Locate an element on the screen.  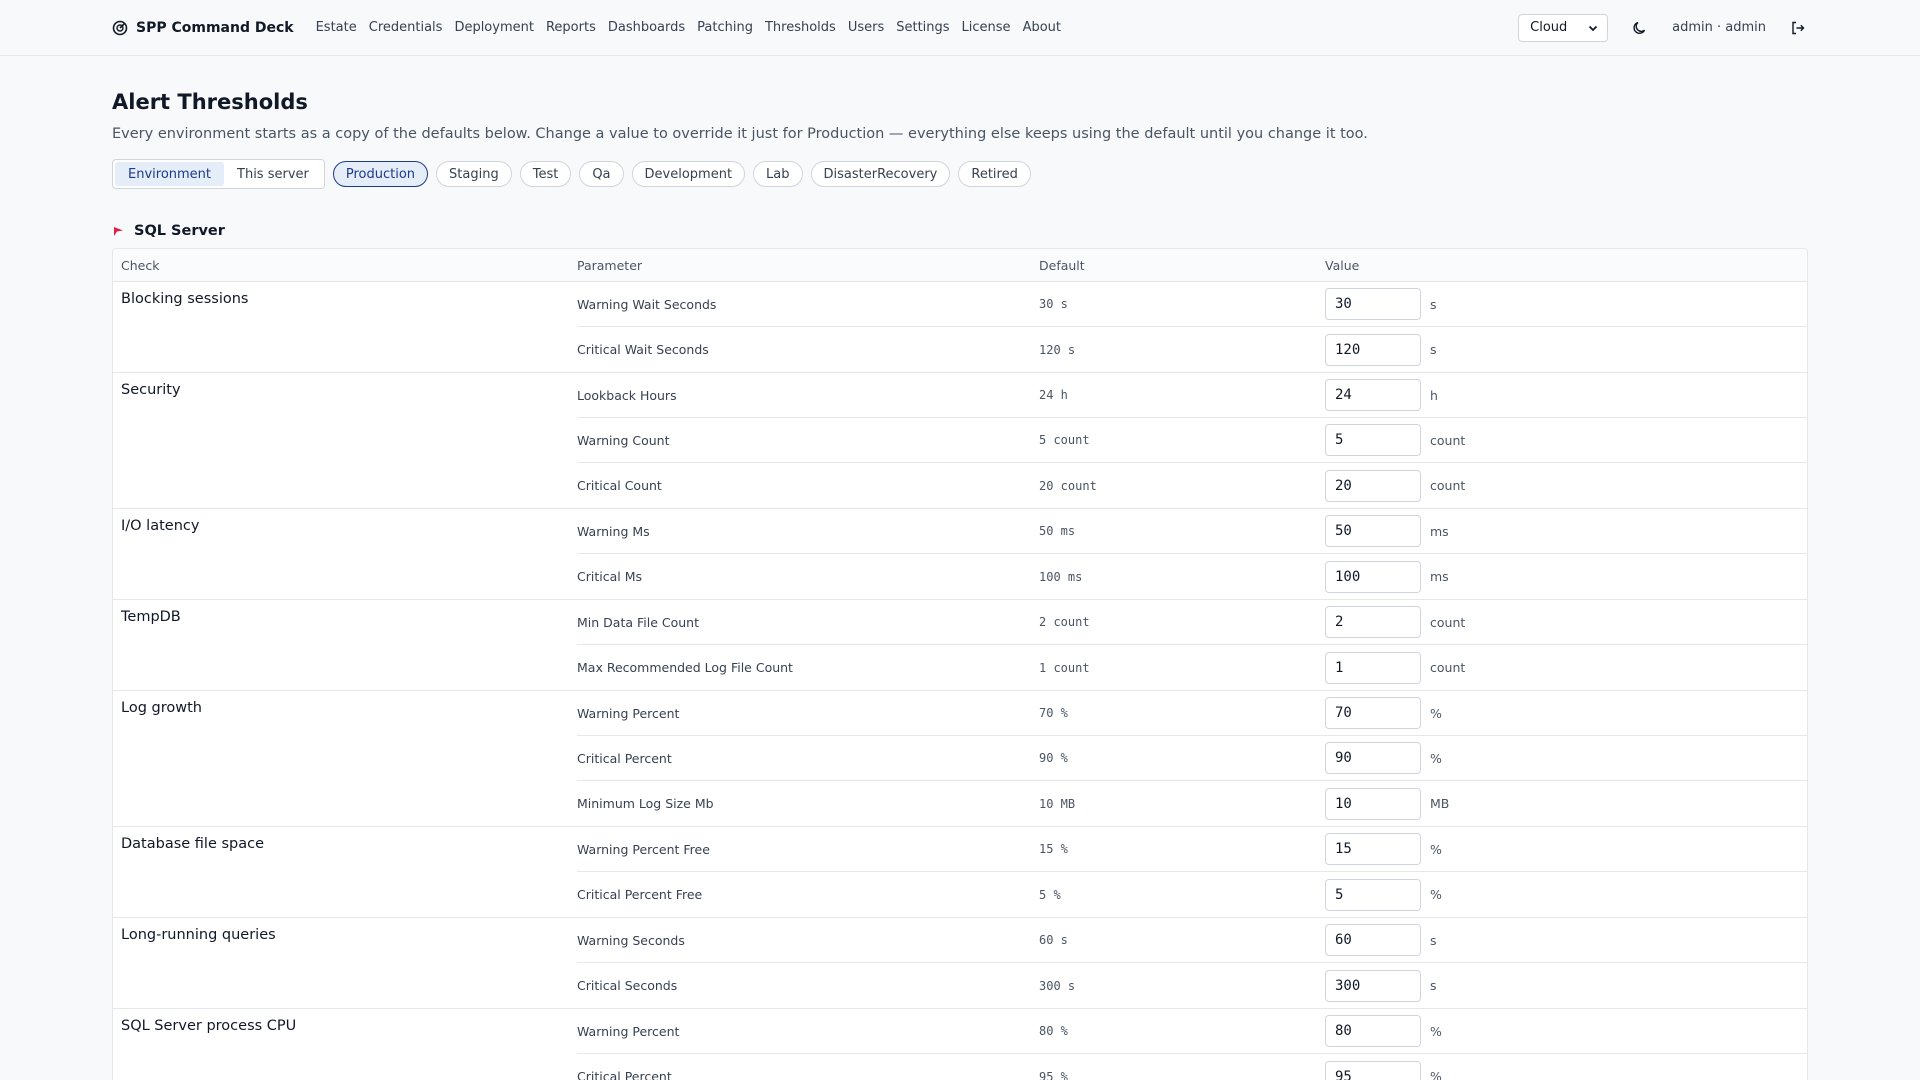
value-input: 100 is located at coordinates (1373, 576).